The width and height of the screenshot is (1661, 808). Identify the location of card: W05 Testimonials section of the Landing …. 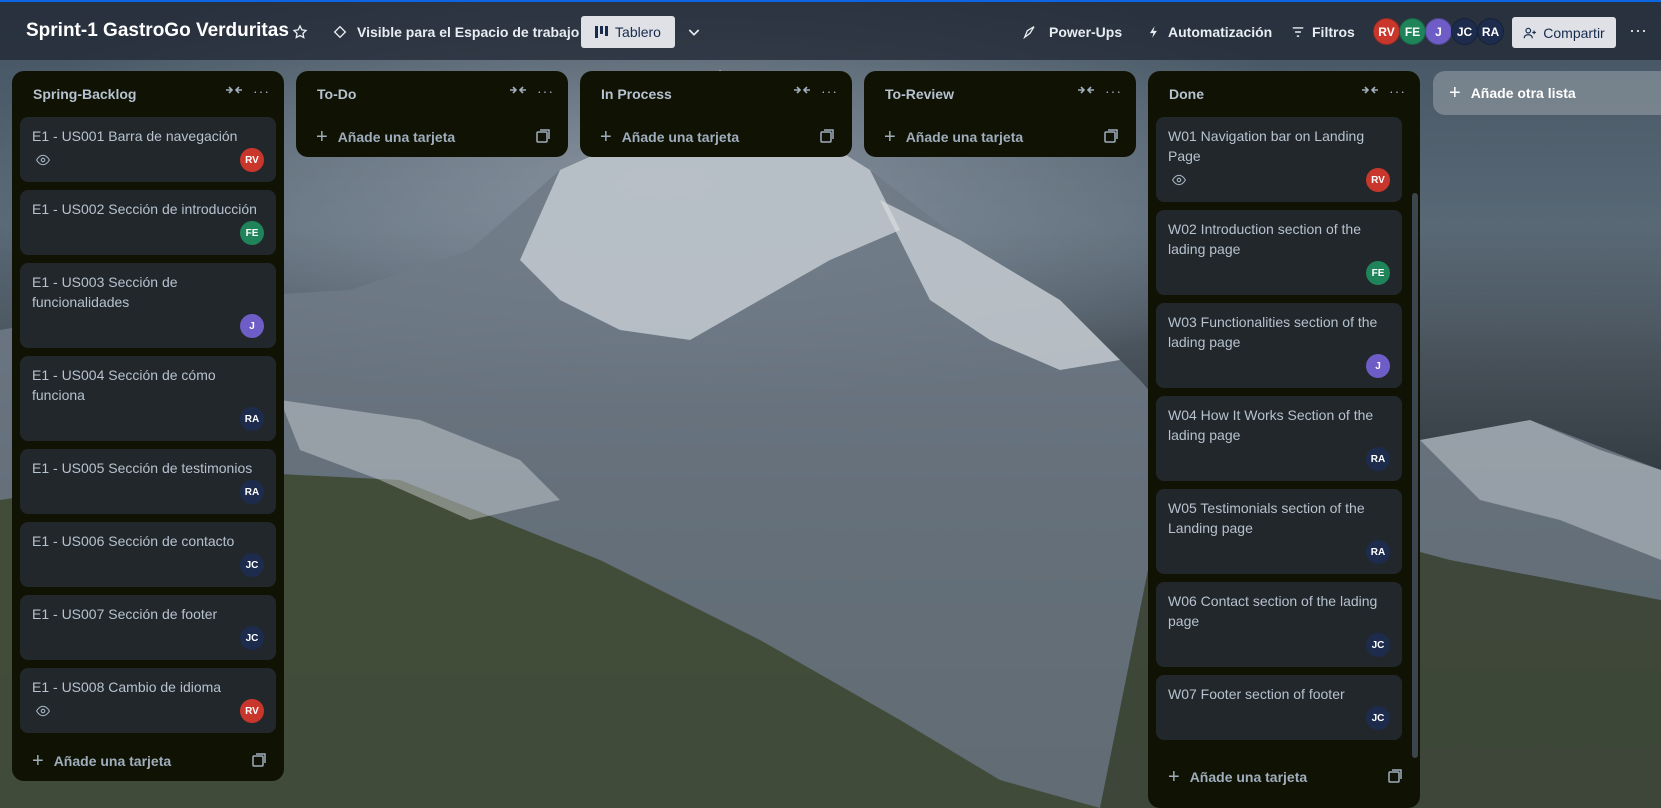
(1279, 531).